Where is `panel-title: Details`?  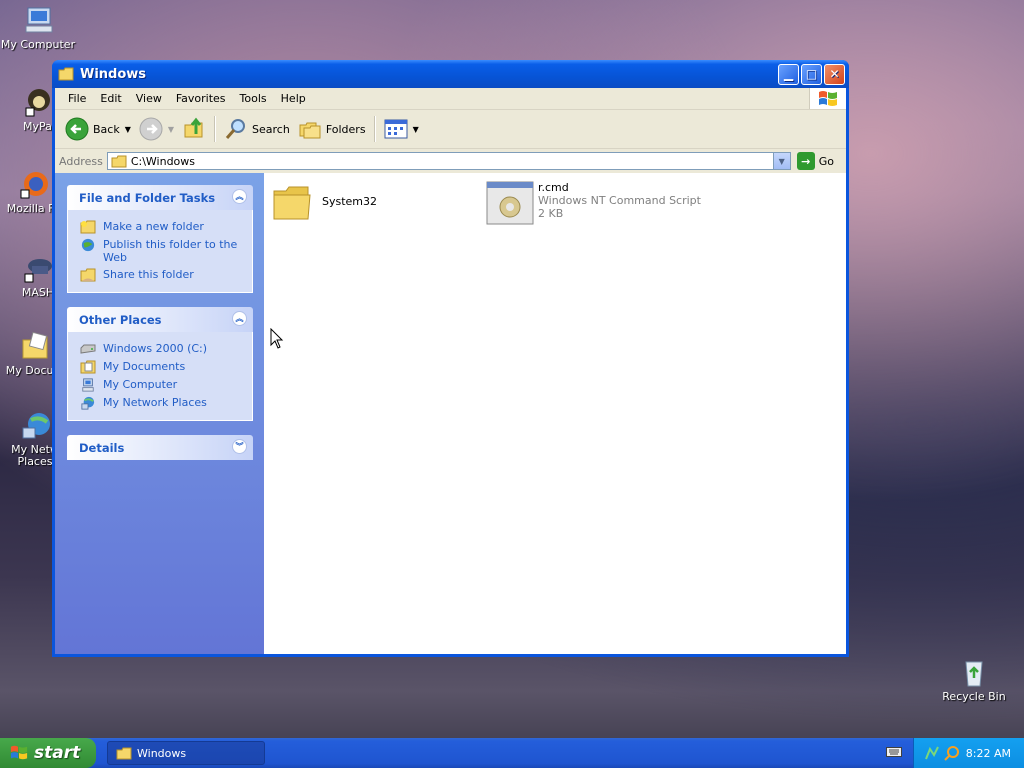
panel-title: Details is located at coordinates (102, 447).